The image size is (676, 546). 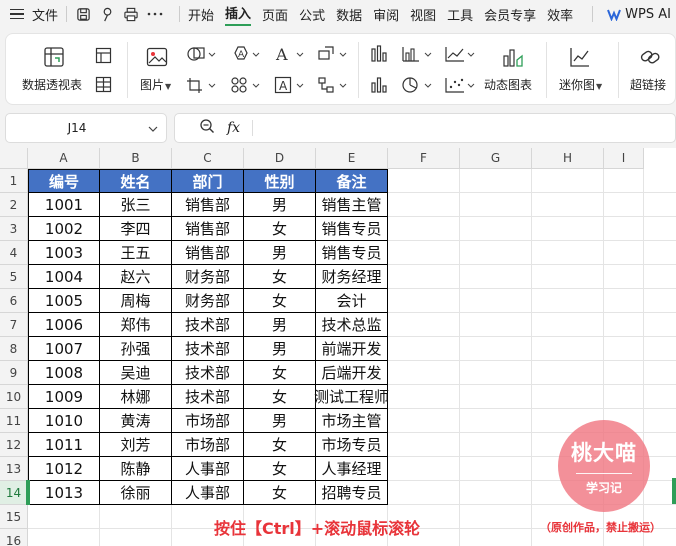 What do you see at coordinates (208, 158) in the screenshot?
I see `column-header-c: C` at bounding box center [208, 158].